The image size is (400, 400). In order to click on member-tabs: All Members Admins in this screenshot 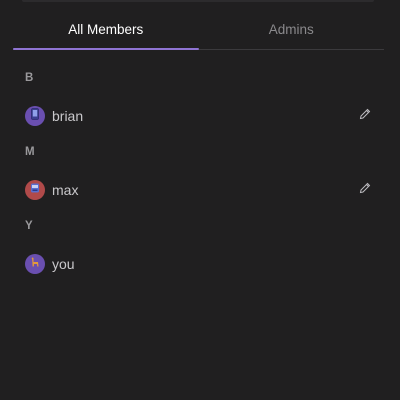, I will do `click(198, 29)`.